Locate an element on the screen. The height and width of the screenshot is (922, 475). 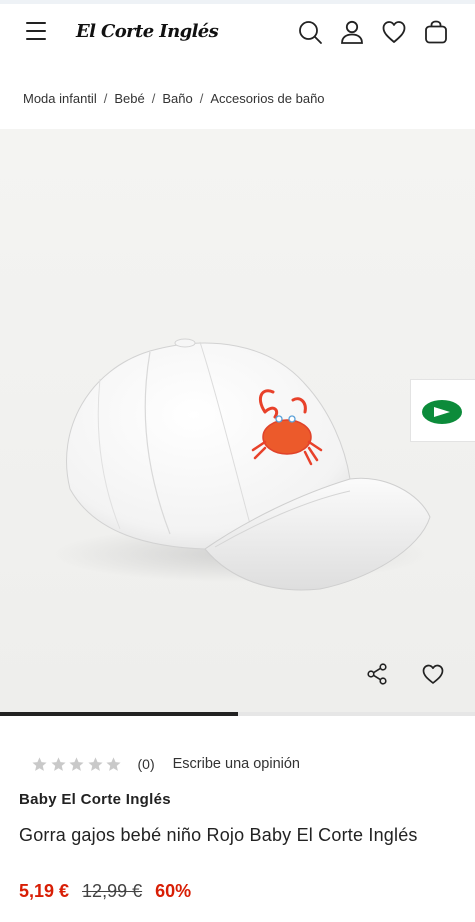
price-block: 5,19 € 12,99 € 60% is located at coordinates (105, 893).